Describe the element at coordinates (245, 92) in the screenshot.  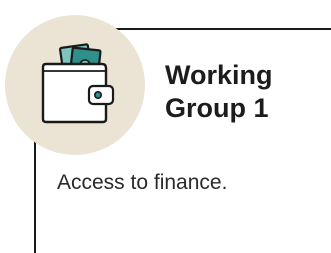
I see `card-title: Working Group 1` at that location.